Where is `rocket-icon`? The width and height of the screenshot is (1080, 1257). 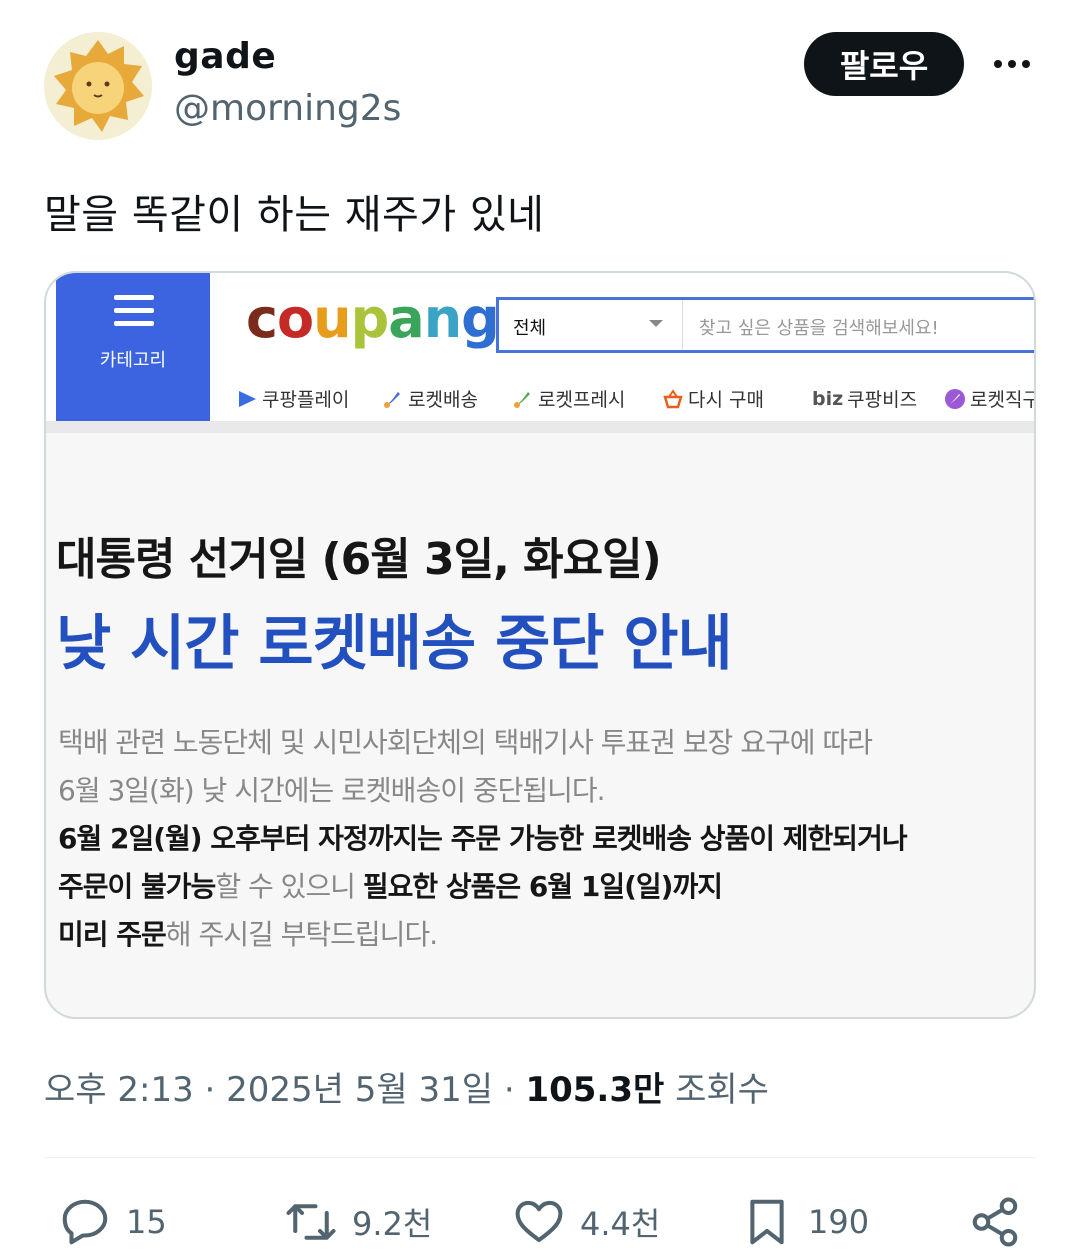
rocket-icon is located at coordinates (392, 399).